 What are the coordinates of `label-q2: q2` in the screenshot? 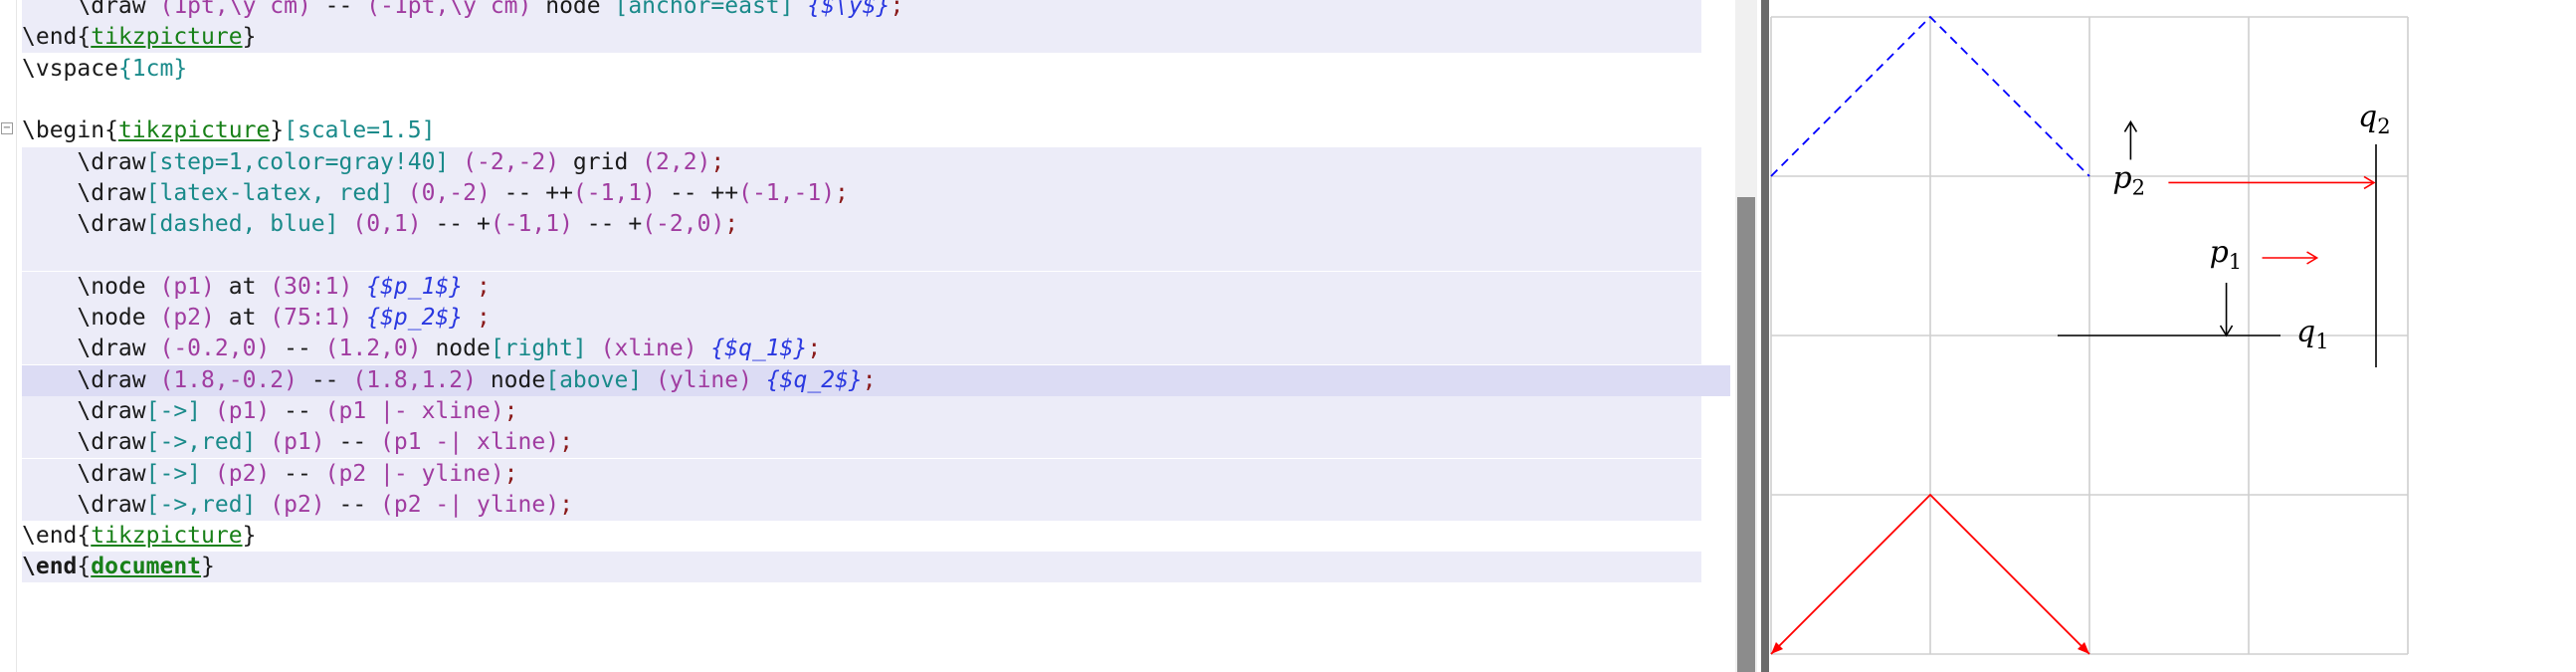 It's located at (2374, 119).